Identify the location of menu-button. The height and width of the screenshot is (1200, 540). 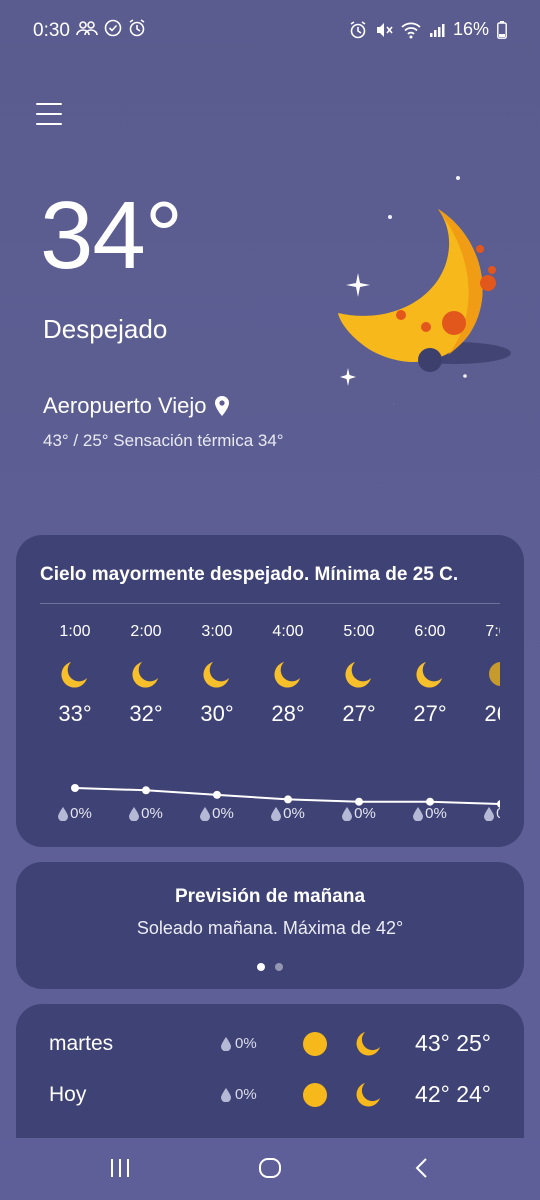
(49, 115).